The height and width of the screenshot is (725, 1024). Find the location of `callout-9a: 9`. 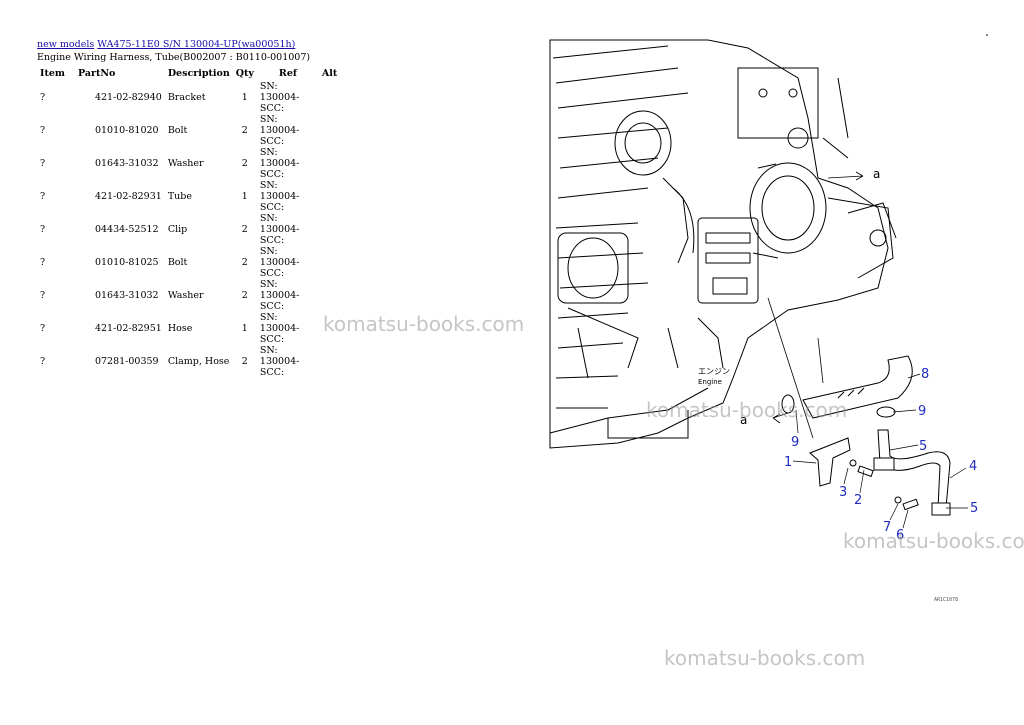

callout-9a: 9 is located at coordinates (795, 442).